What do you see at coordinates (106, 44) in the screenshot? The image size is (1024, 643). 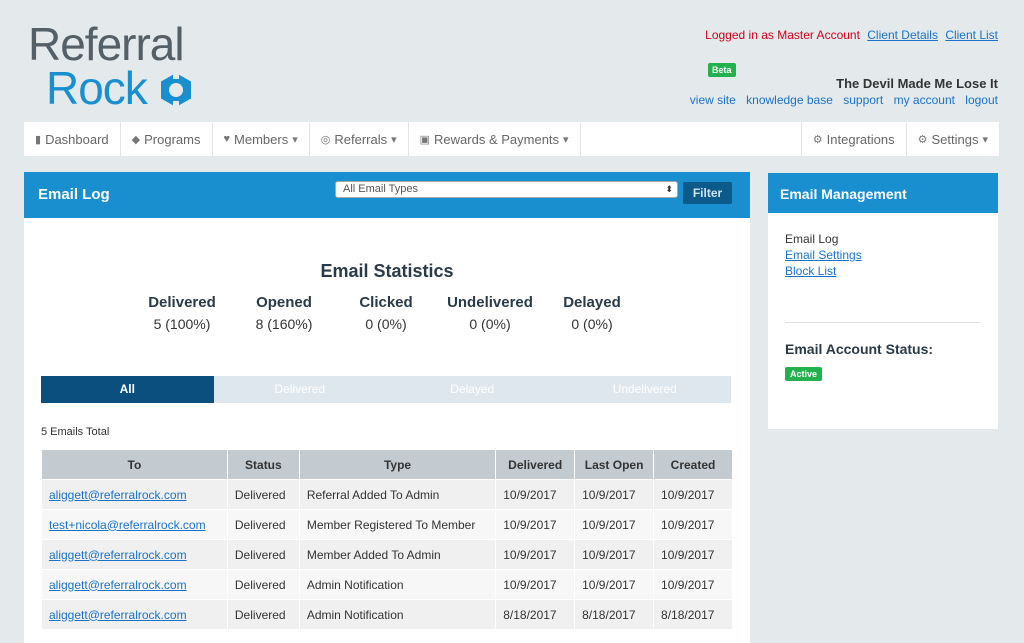 I see `logo-text-referral: Referral` at bounding box center [106, 44].